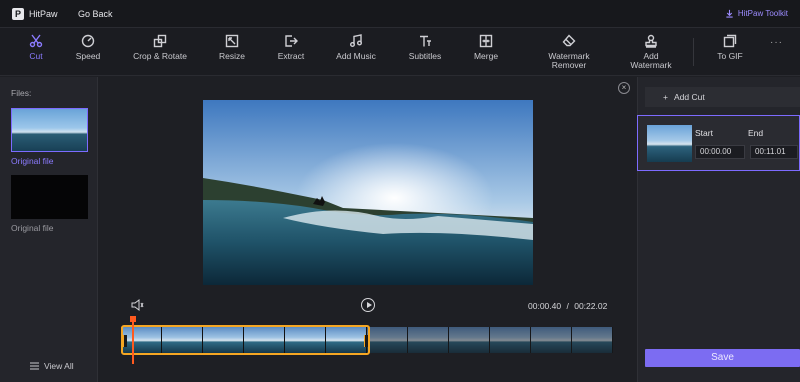 Image resolution: width=800 pixels, height=382 pixels. Describe the element at coordinates (693, 52) in the screenshot. I see `toolbar-divider` at that location.